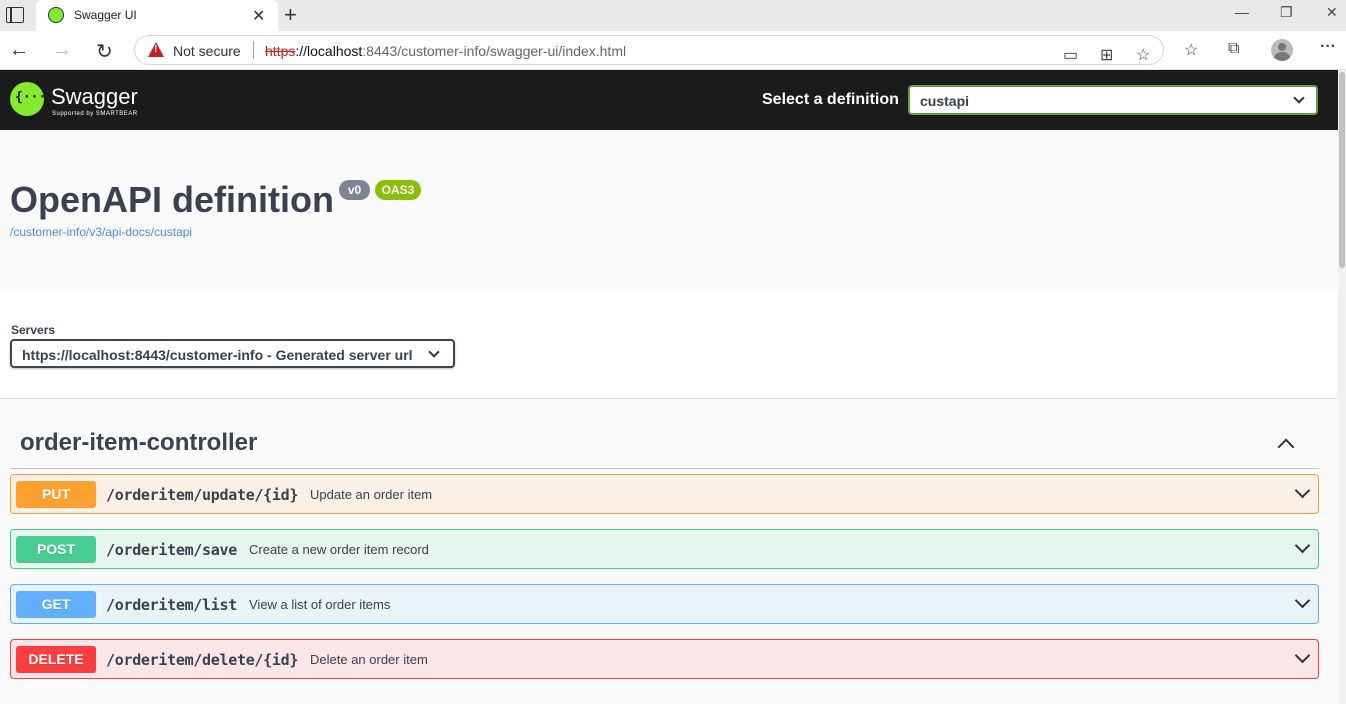  Describe the element at coordinates (56, 494) in the screenshot. I see `method-badge: PUT` at that location.